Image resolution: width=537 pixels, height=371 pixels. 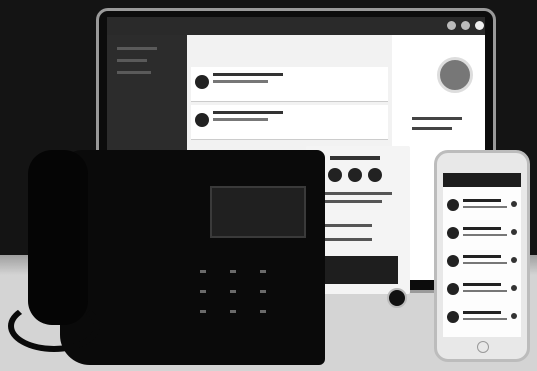 I want to click on panel-title, so click(x=355, y=158).